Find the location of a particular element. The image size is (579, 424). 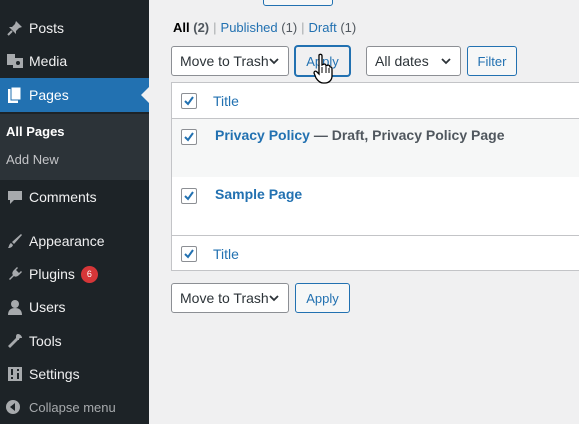

user-icon is located at coordinates (15, 307).